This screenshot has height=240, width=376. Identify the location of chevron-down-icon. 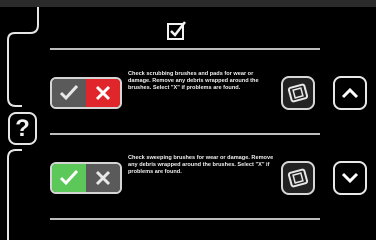
(350, 178).